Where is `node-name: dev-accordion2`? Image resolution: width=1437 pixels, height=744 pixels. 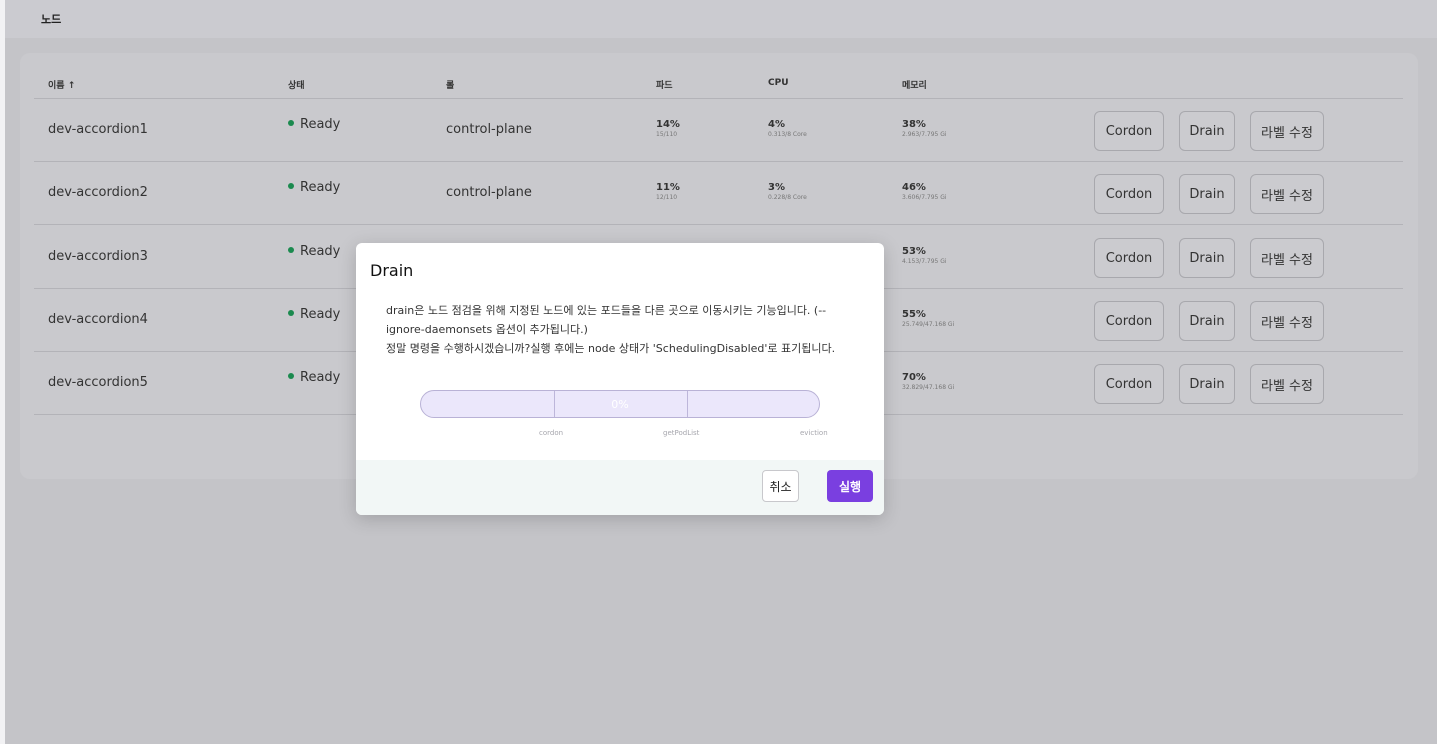
node-name: dev-accordion2 is located at coordinates (98, 192).